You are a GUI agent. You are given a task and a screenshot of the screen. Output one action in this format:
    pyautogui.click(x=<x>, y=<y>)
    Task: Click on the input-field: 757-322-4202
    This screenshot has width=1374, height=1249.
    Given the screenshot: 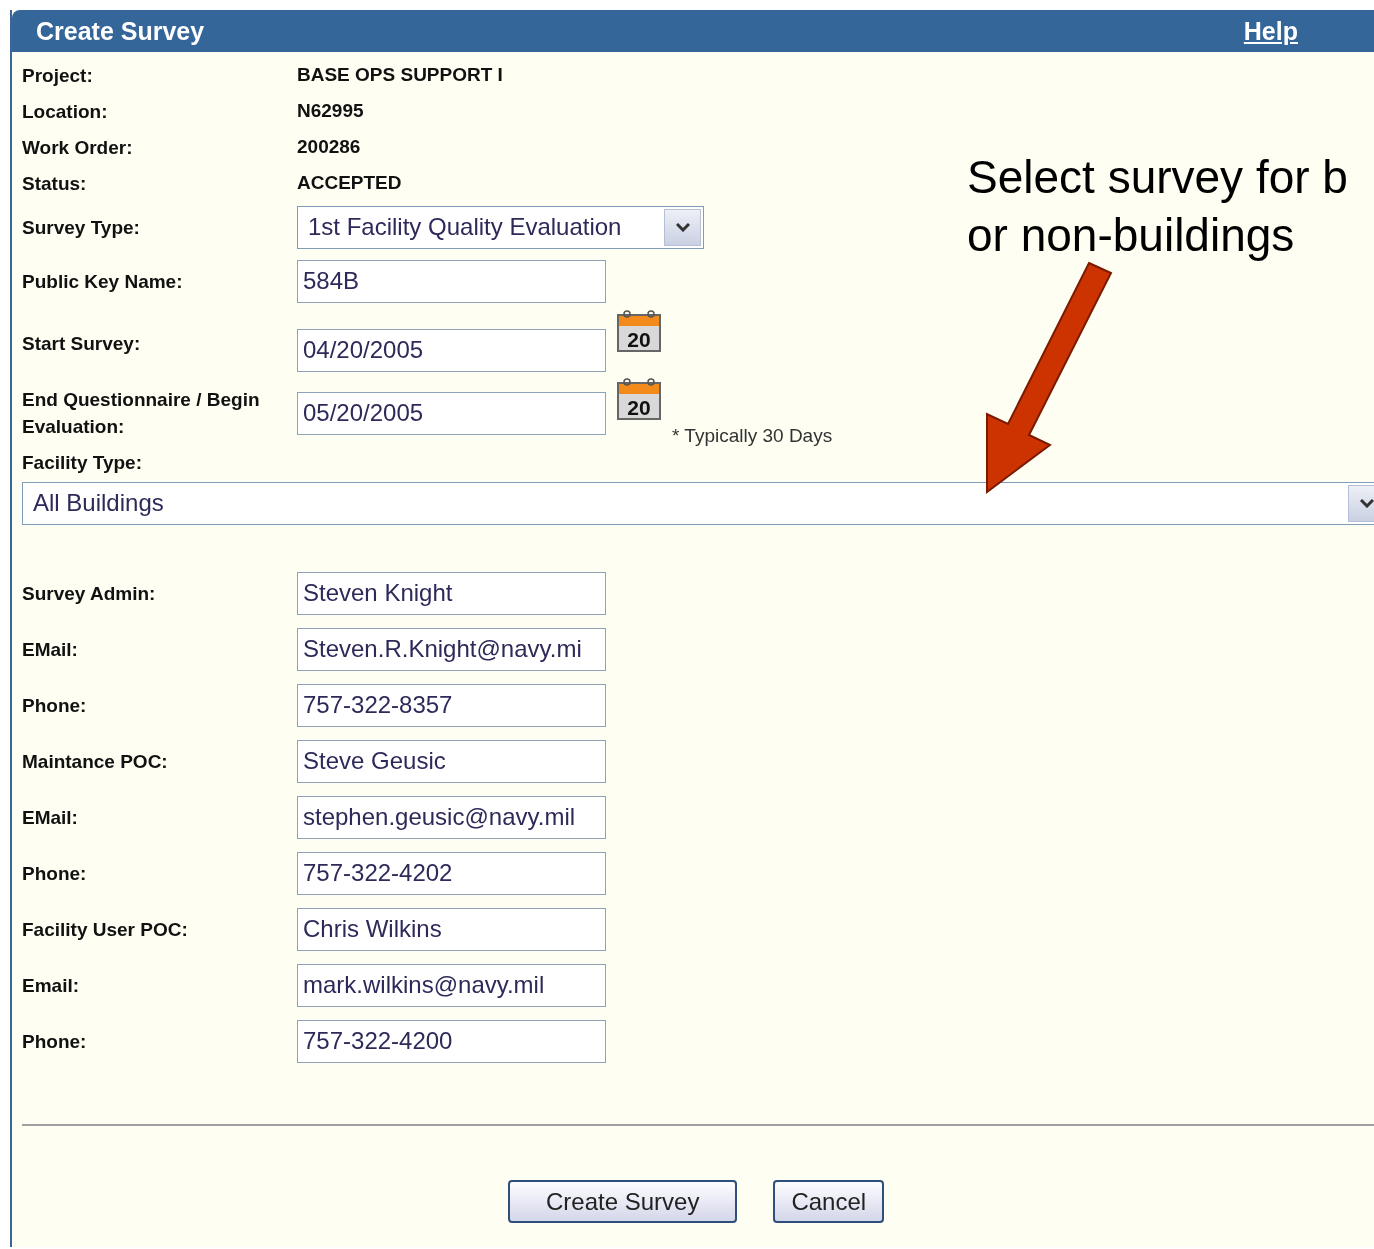 What is the action you would take?
    pyautogui.click(x=451, y=873)
    